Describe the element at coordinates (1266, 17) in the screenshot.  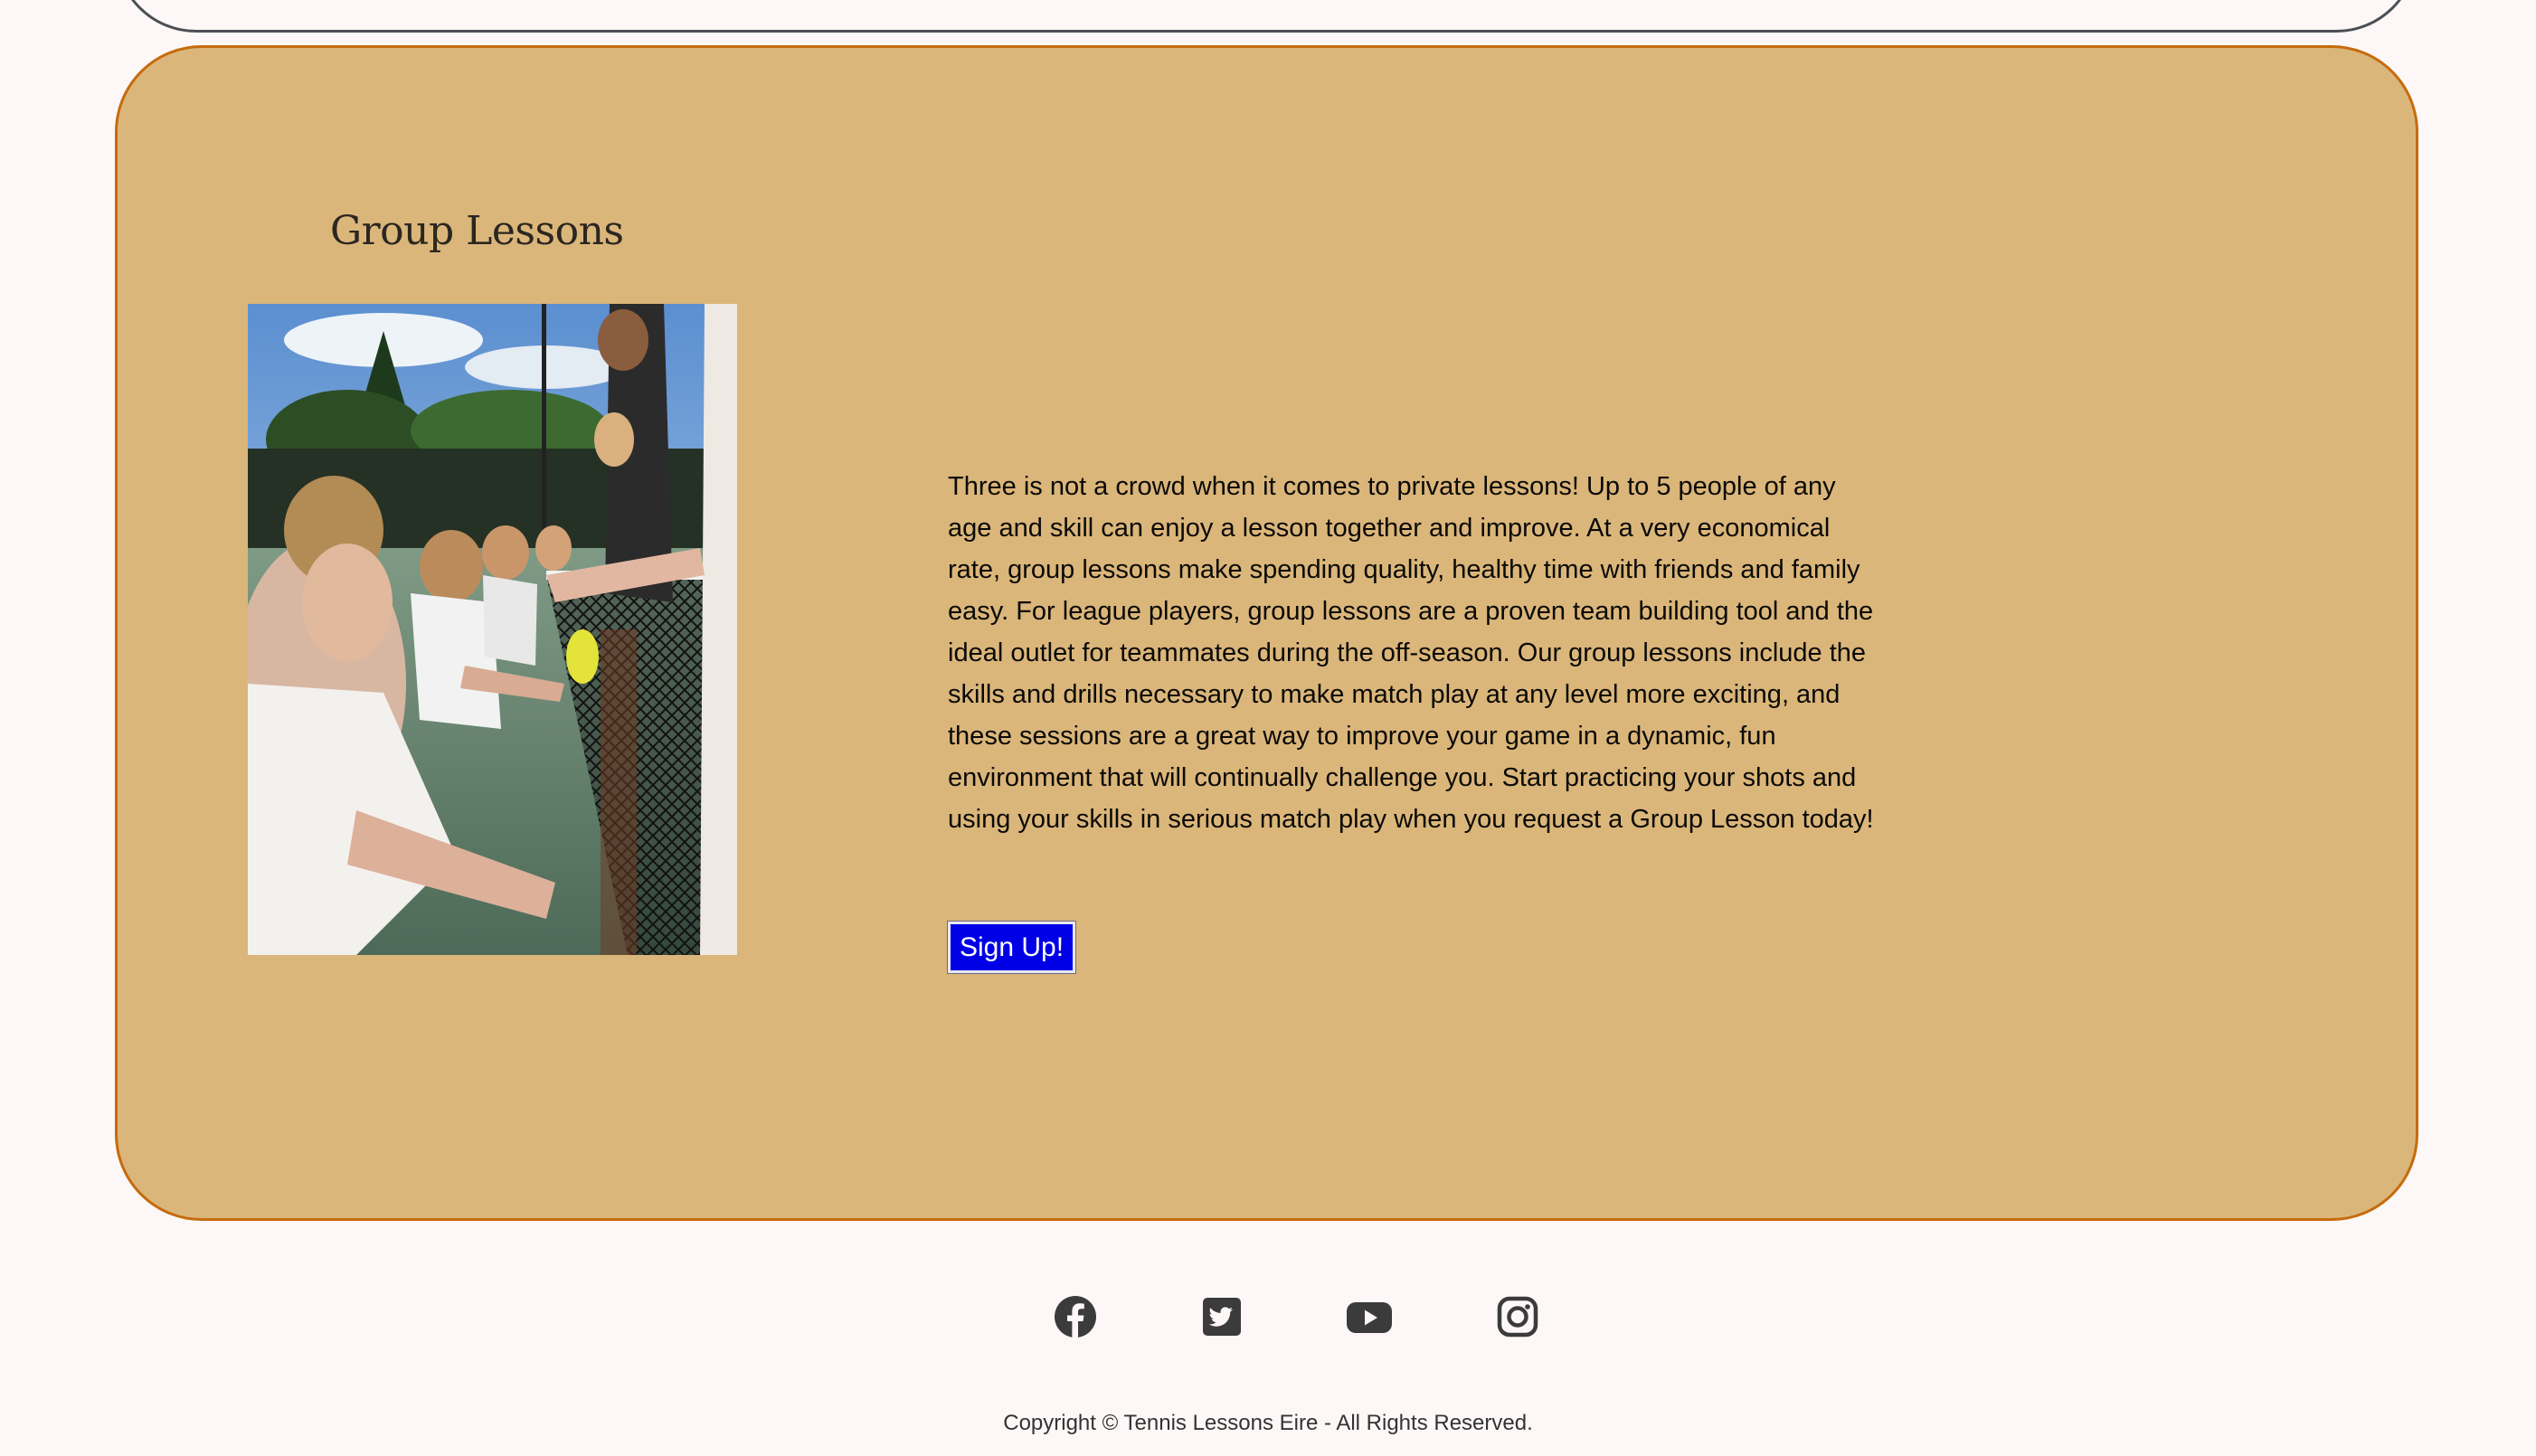
I see `previous-section-card` at that location.